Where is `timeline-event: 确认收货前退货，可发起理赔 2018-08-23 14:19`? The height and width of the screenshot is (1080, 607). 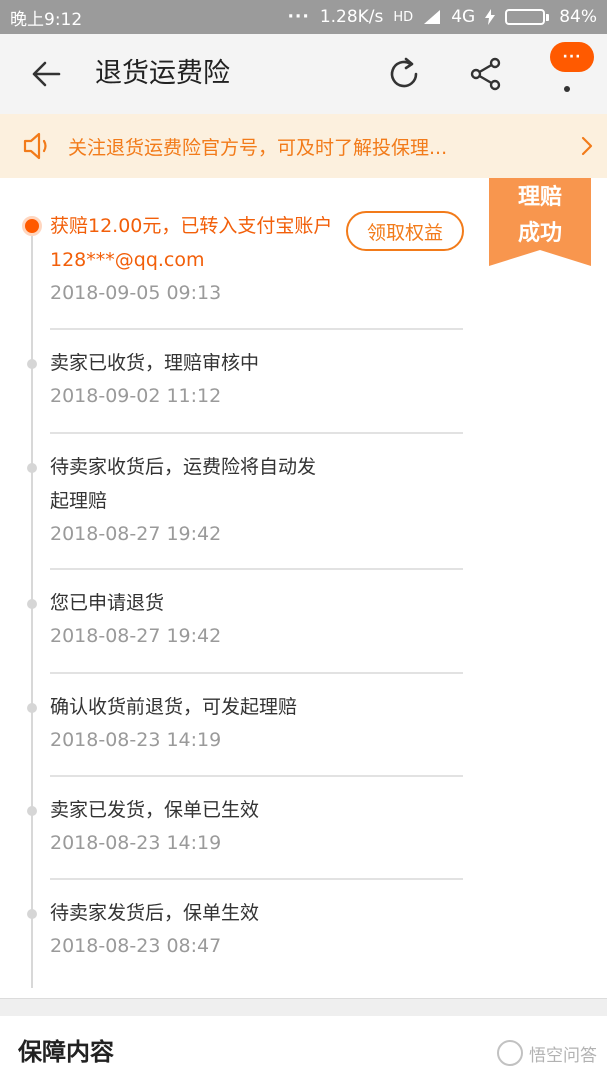 timeline-event: 确认收货前退货，可发起理赔 2018-08-23 14:19 is located at coordinates (256, 723).